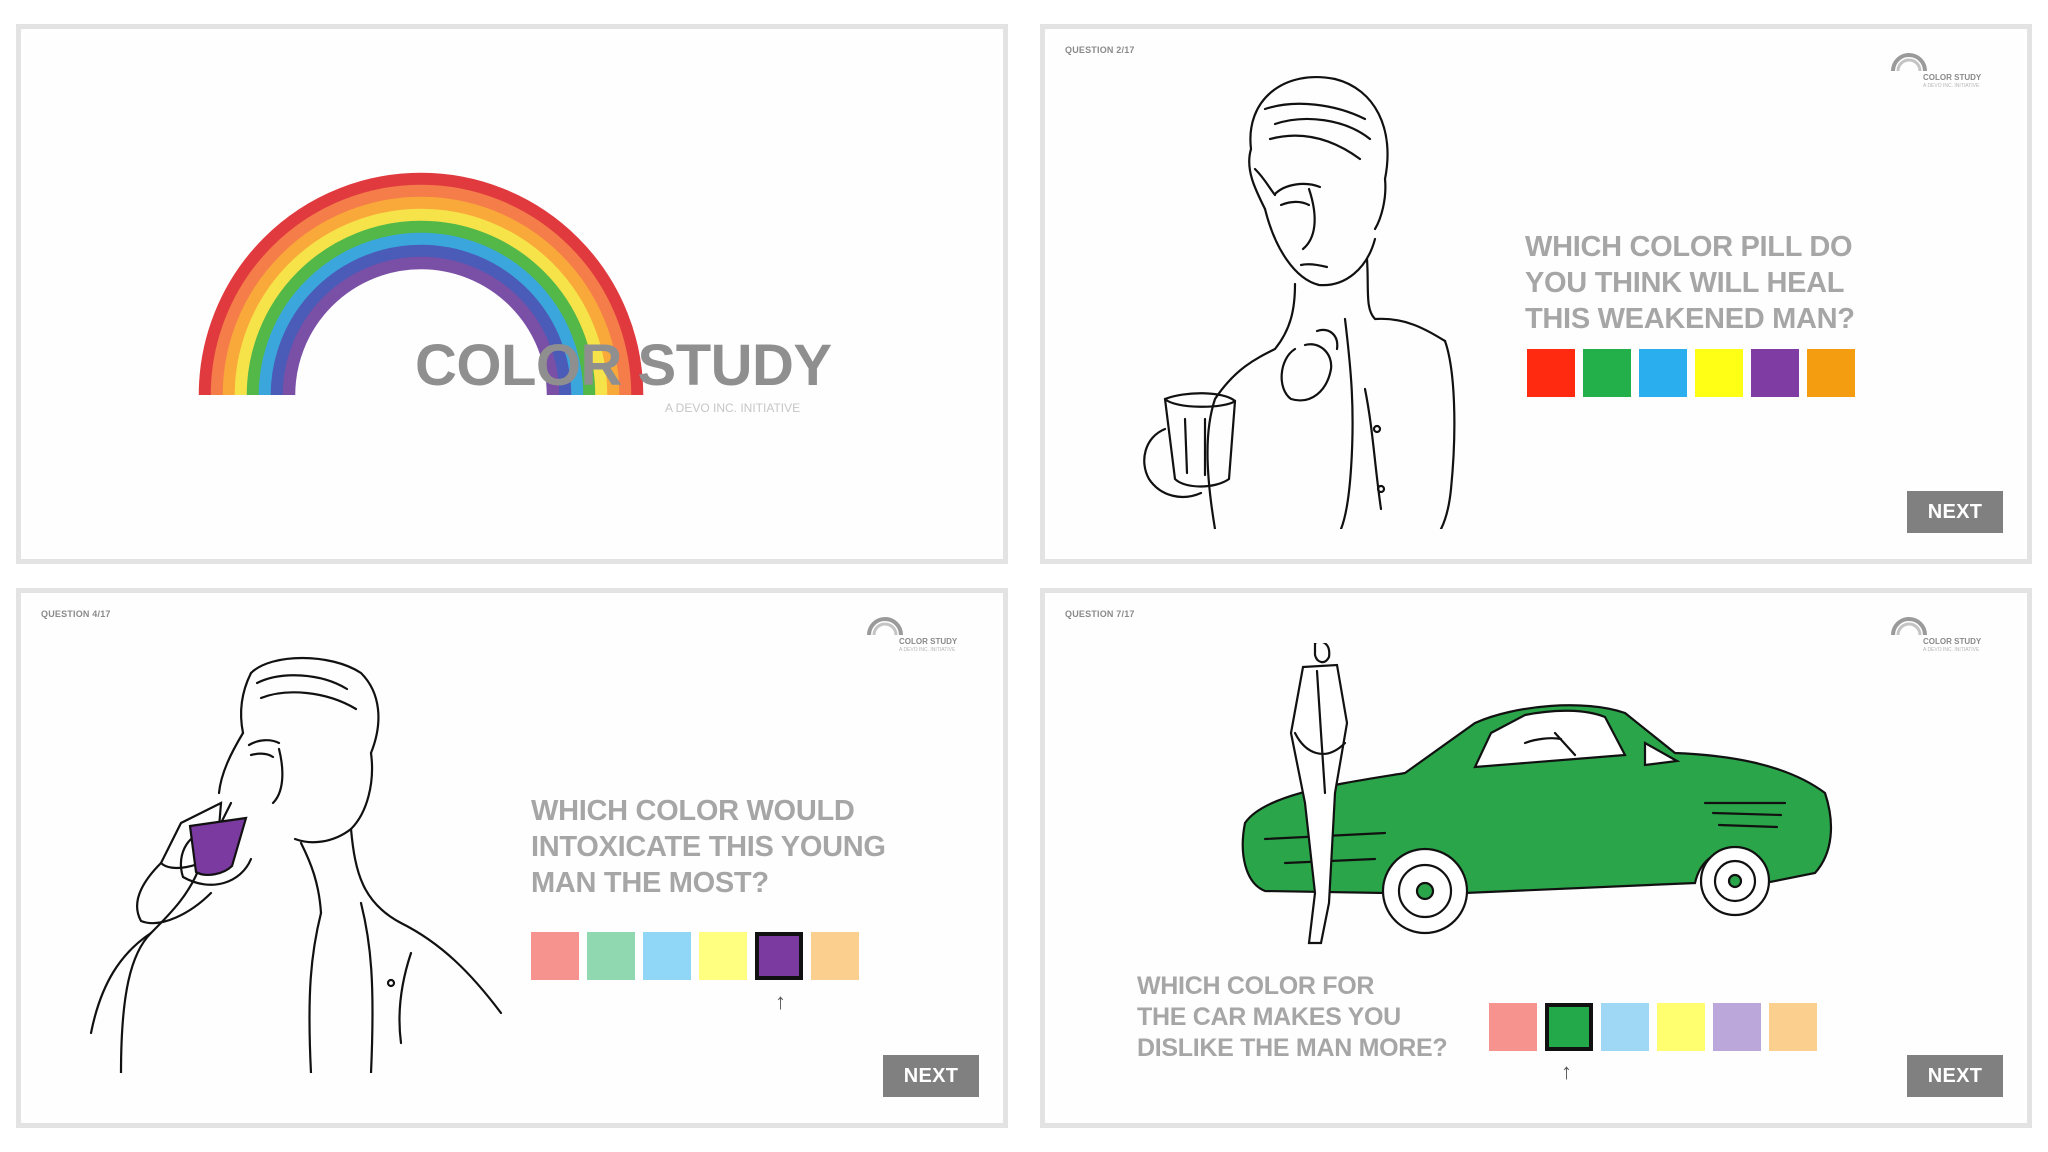 Image resolution: width=2048 pixels, height=1152 pixels. Describe the element at coordinates (1269, 1017) in the screenshot. I see `question-line: THE CAR MAKES YOU` at that location.